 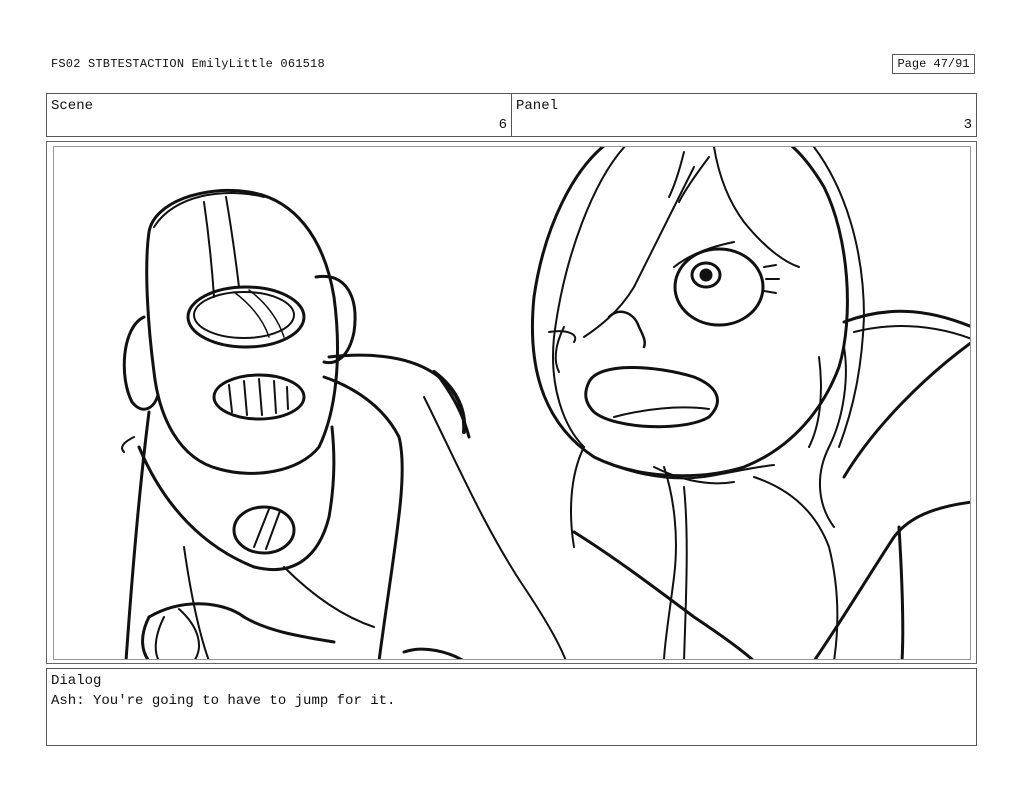 I want to click on dialog-label: Dialog, so click(x=76, y=681).